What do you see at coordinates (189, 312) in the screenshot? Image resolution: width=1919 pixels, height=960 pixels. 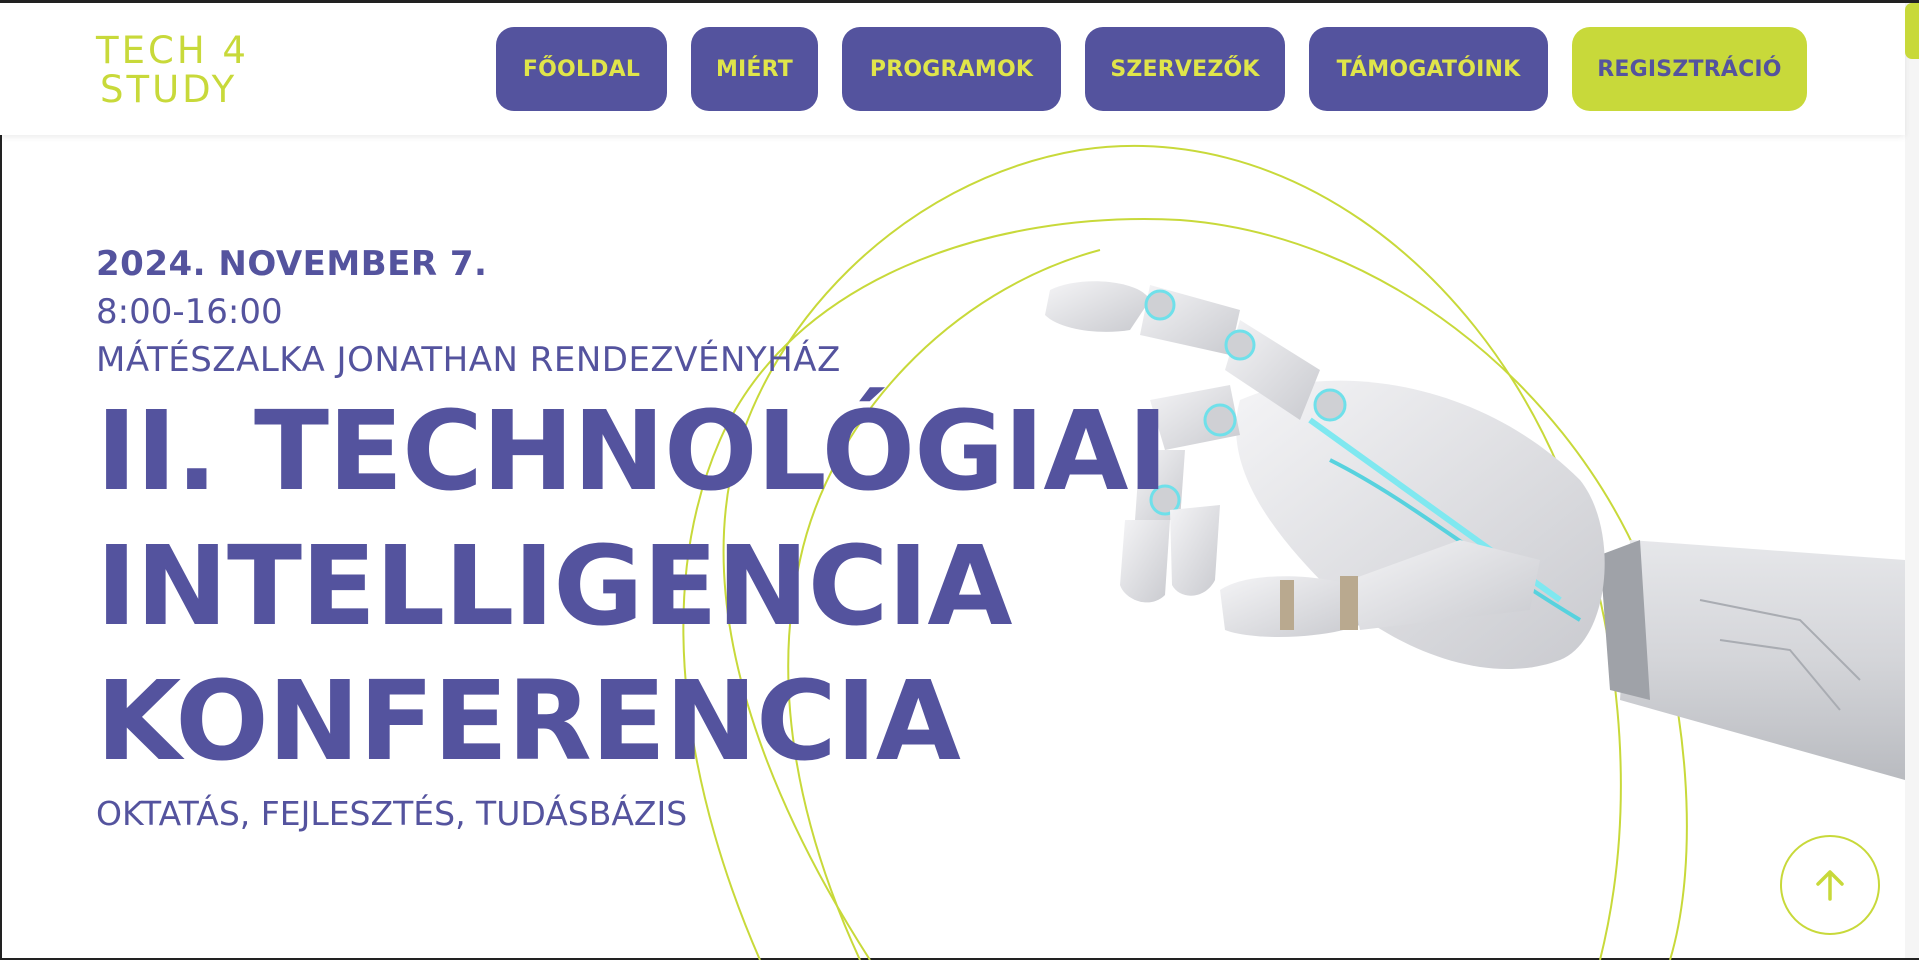 I see `event-time: 8:00-16:00` at bounding box center [189, 312].